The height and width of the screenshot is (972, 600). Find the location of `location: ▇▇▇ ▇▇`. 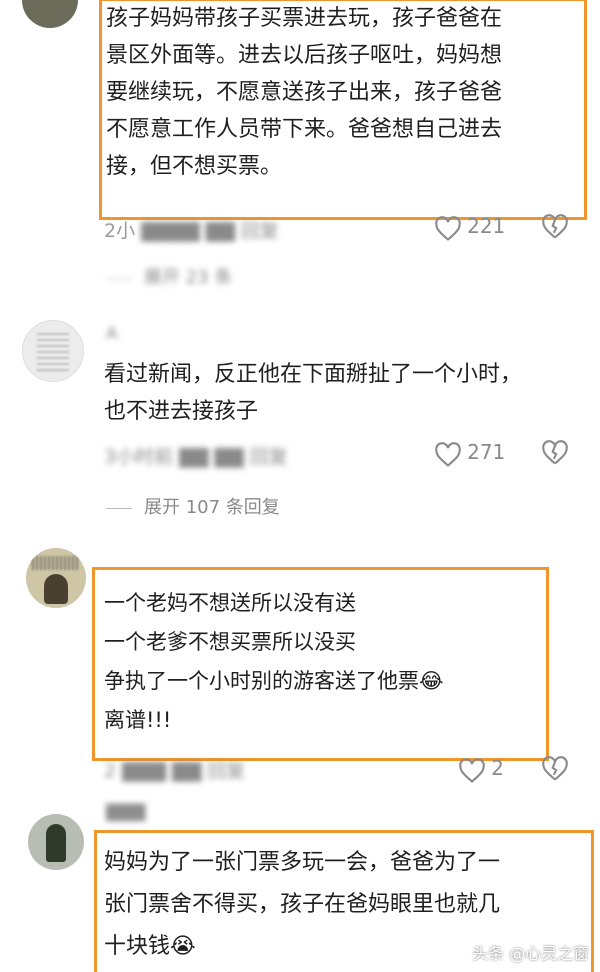

location: ▇▇▇ ▇▇ is located at coordinates (162, 771).